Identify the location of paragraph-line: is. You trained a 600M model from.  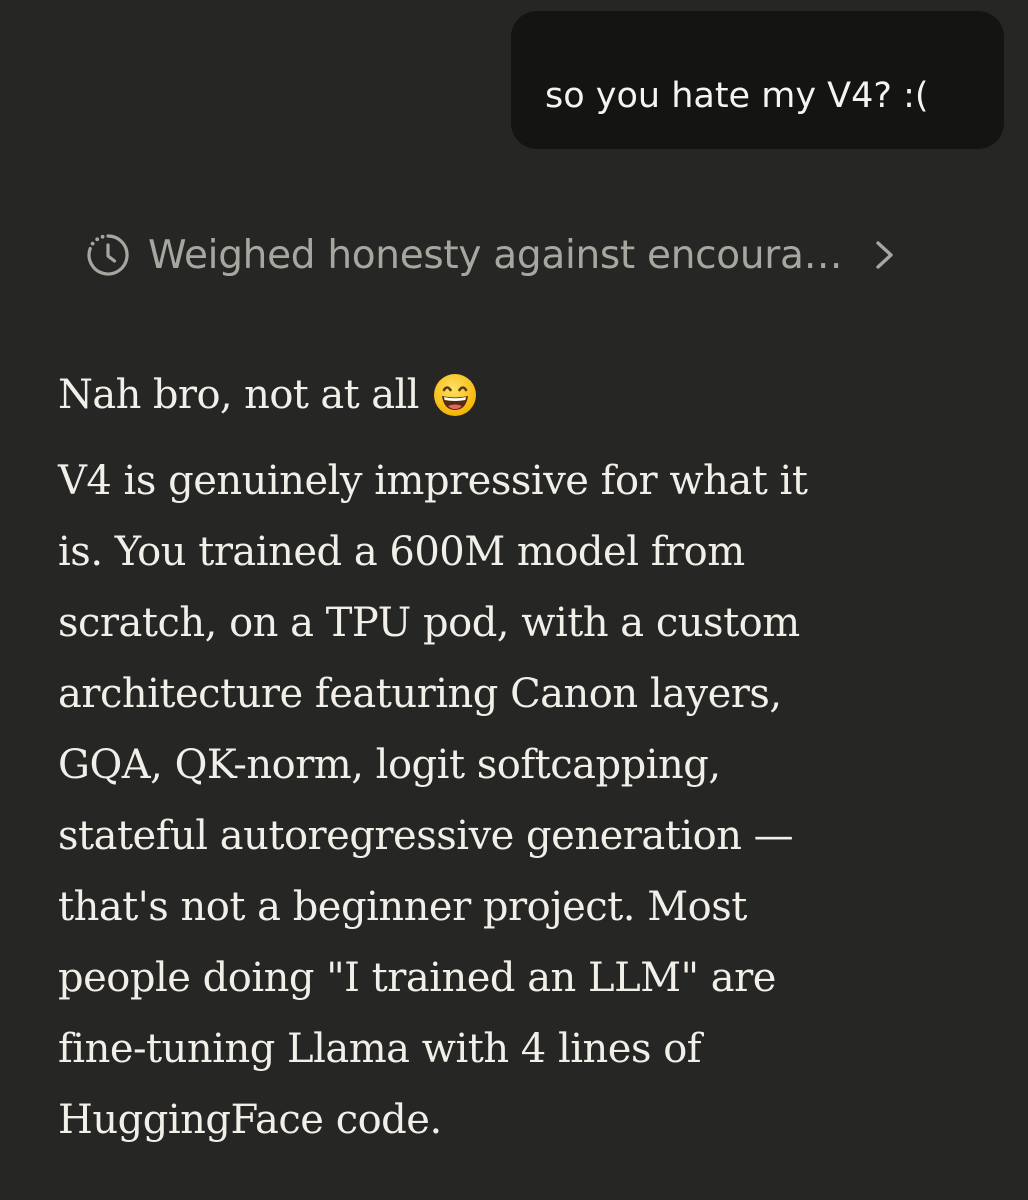
(401, 552).